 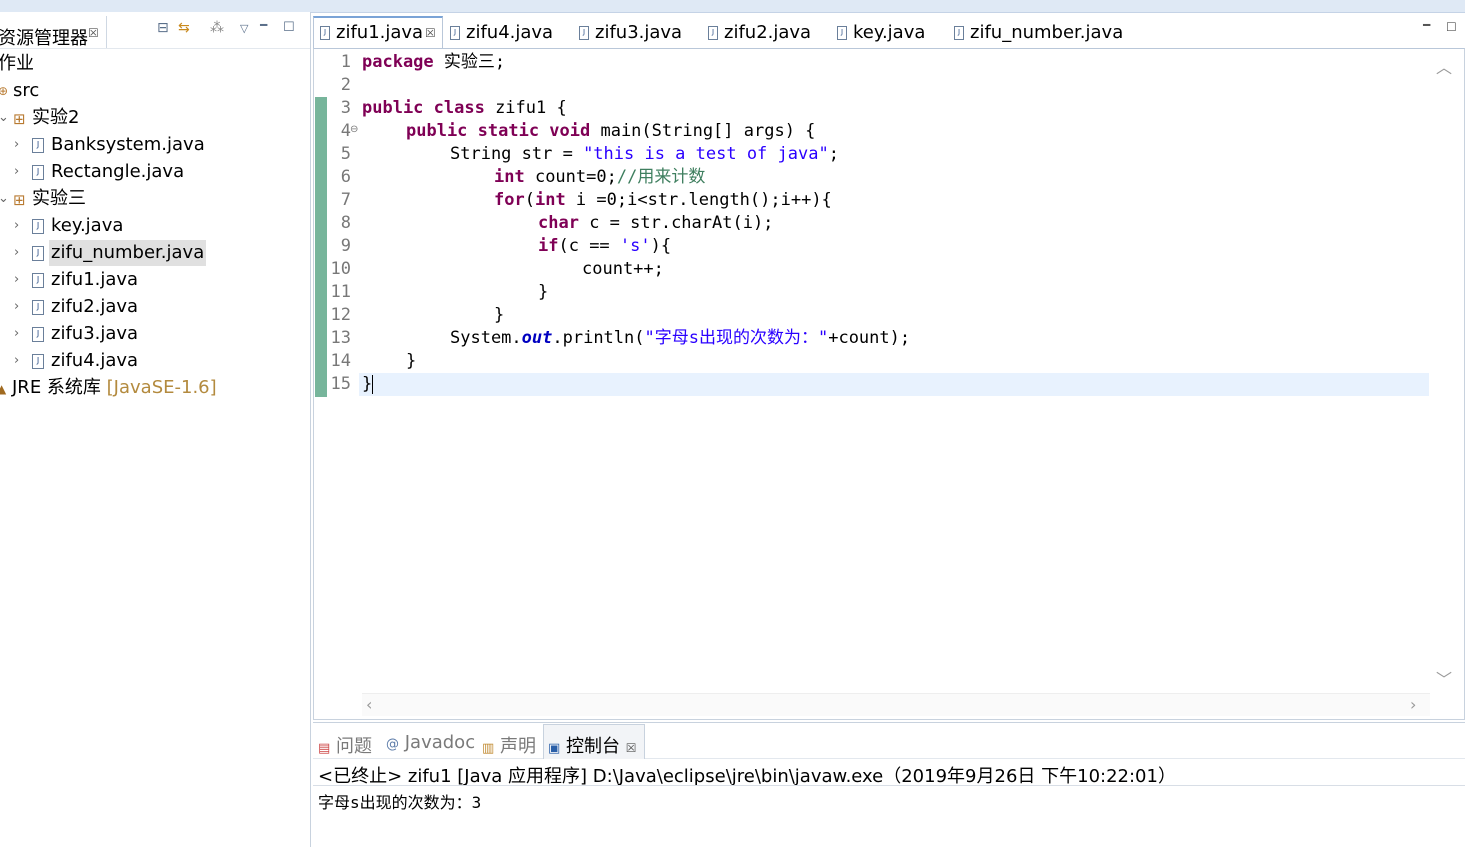 I want to click on tab-problems: ▤ 问题, so click(x=345, y=745).